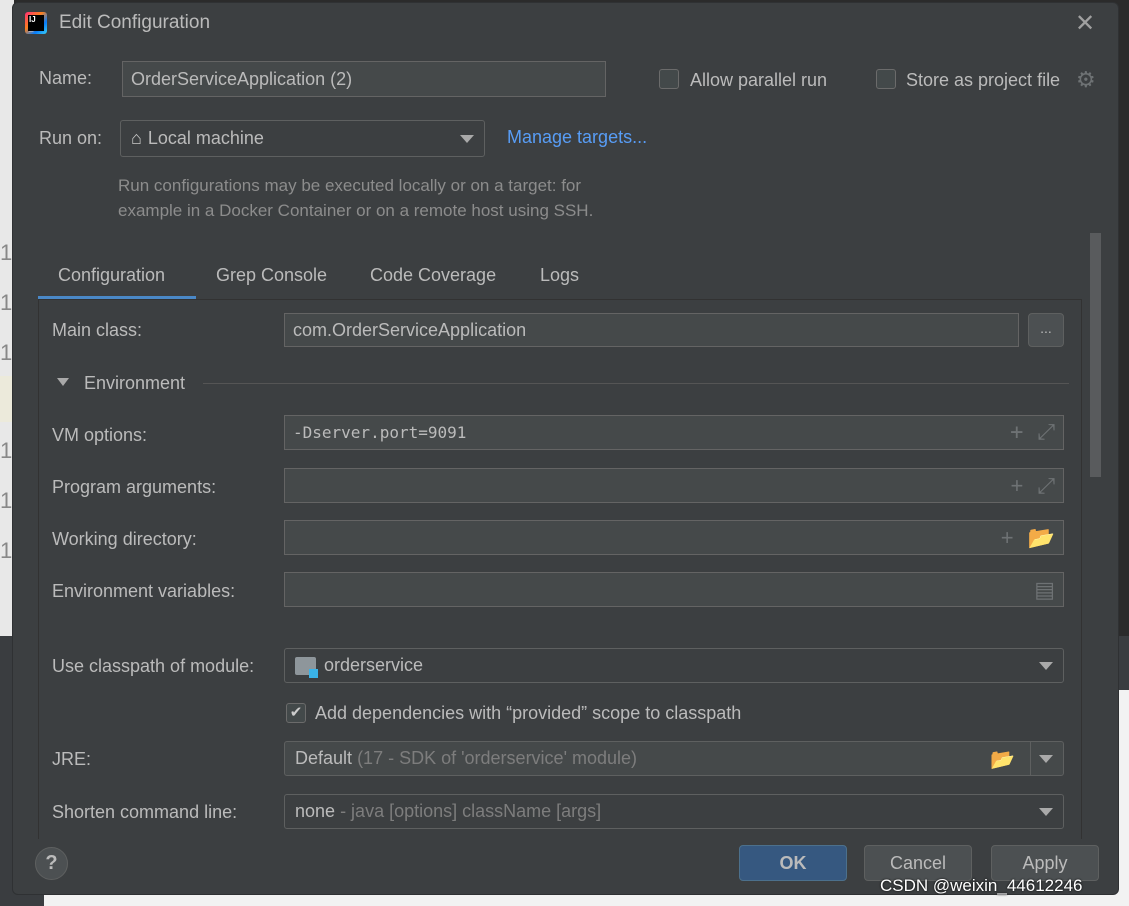 This screenshot has width=1129, height=906. I want to click on tab-configuration: Configuration, so click(111, 275).